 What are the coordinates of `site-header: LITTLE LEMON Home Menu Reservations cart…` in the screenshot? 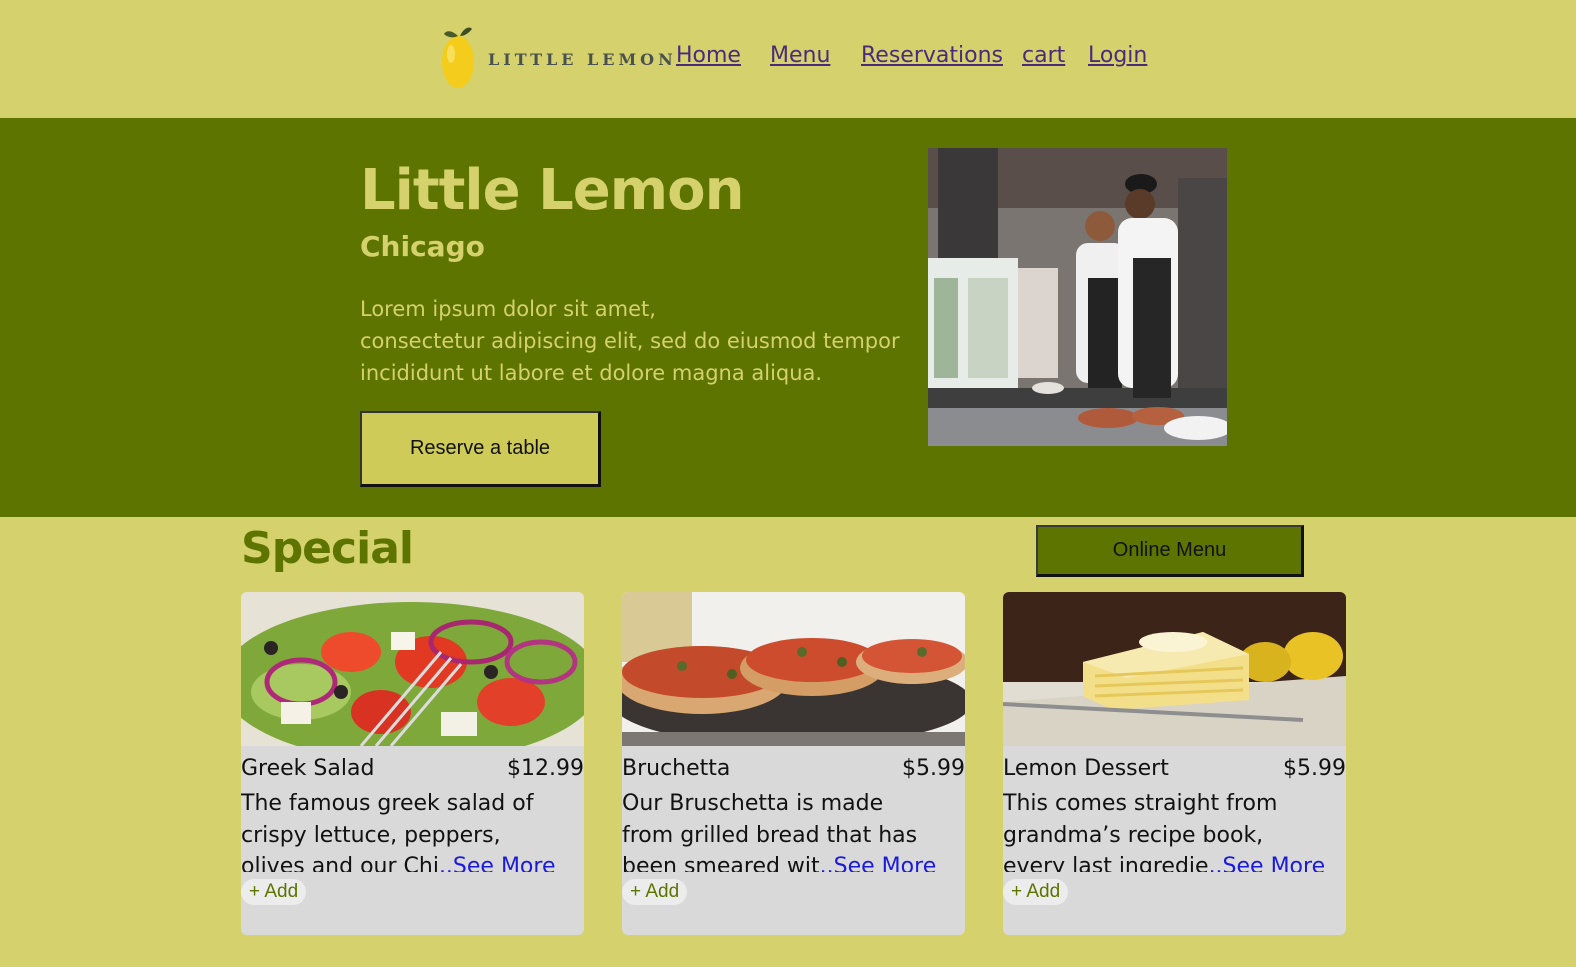 It's located at (788, 59).